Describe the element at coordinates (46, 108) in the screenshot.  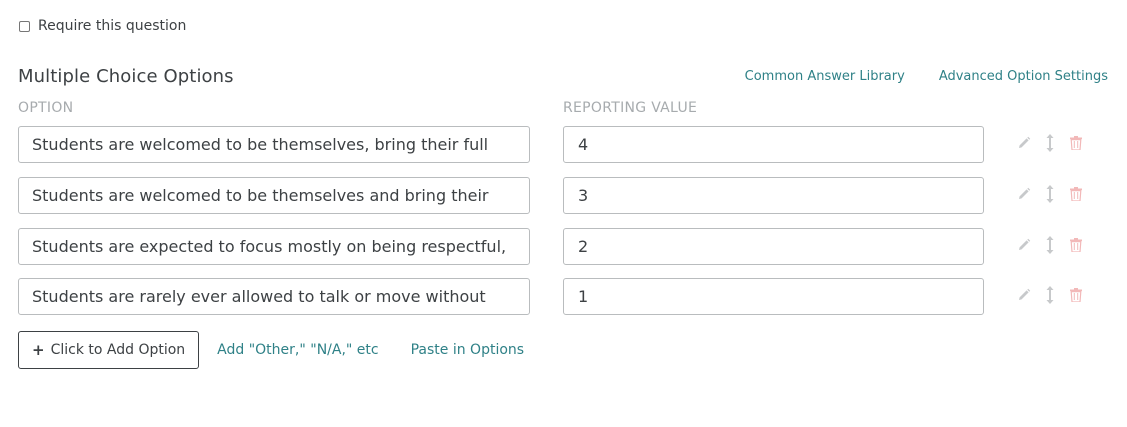
I see `option-column-header: OPTION` at that location.